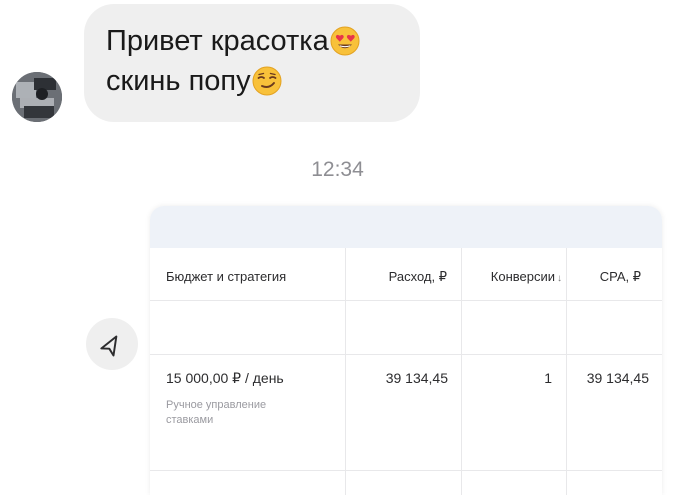  I want to click on incoming-message-bubble: Привет красотка скинь попу, so click(252, 63).